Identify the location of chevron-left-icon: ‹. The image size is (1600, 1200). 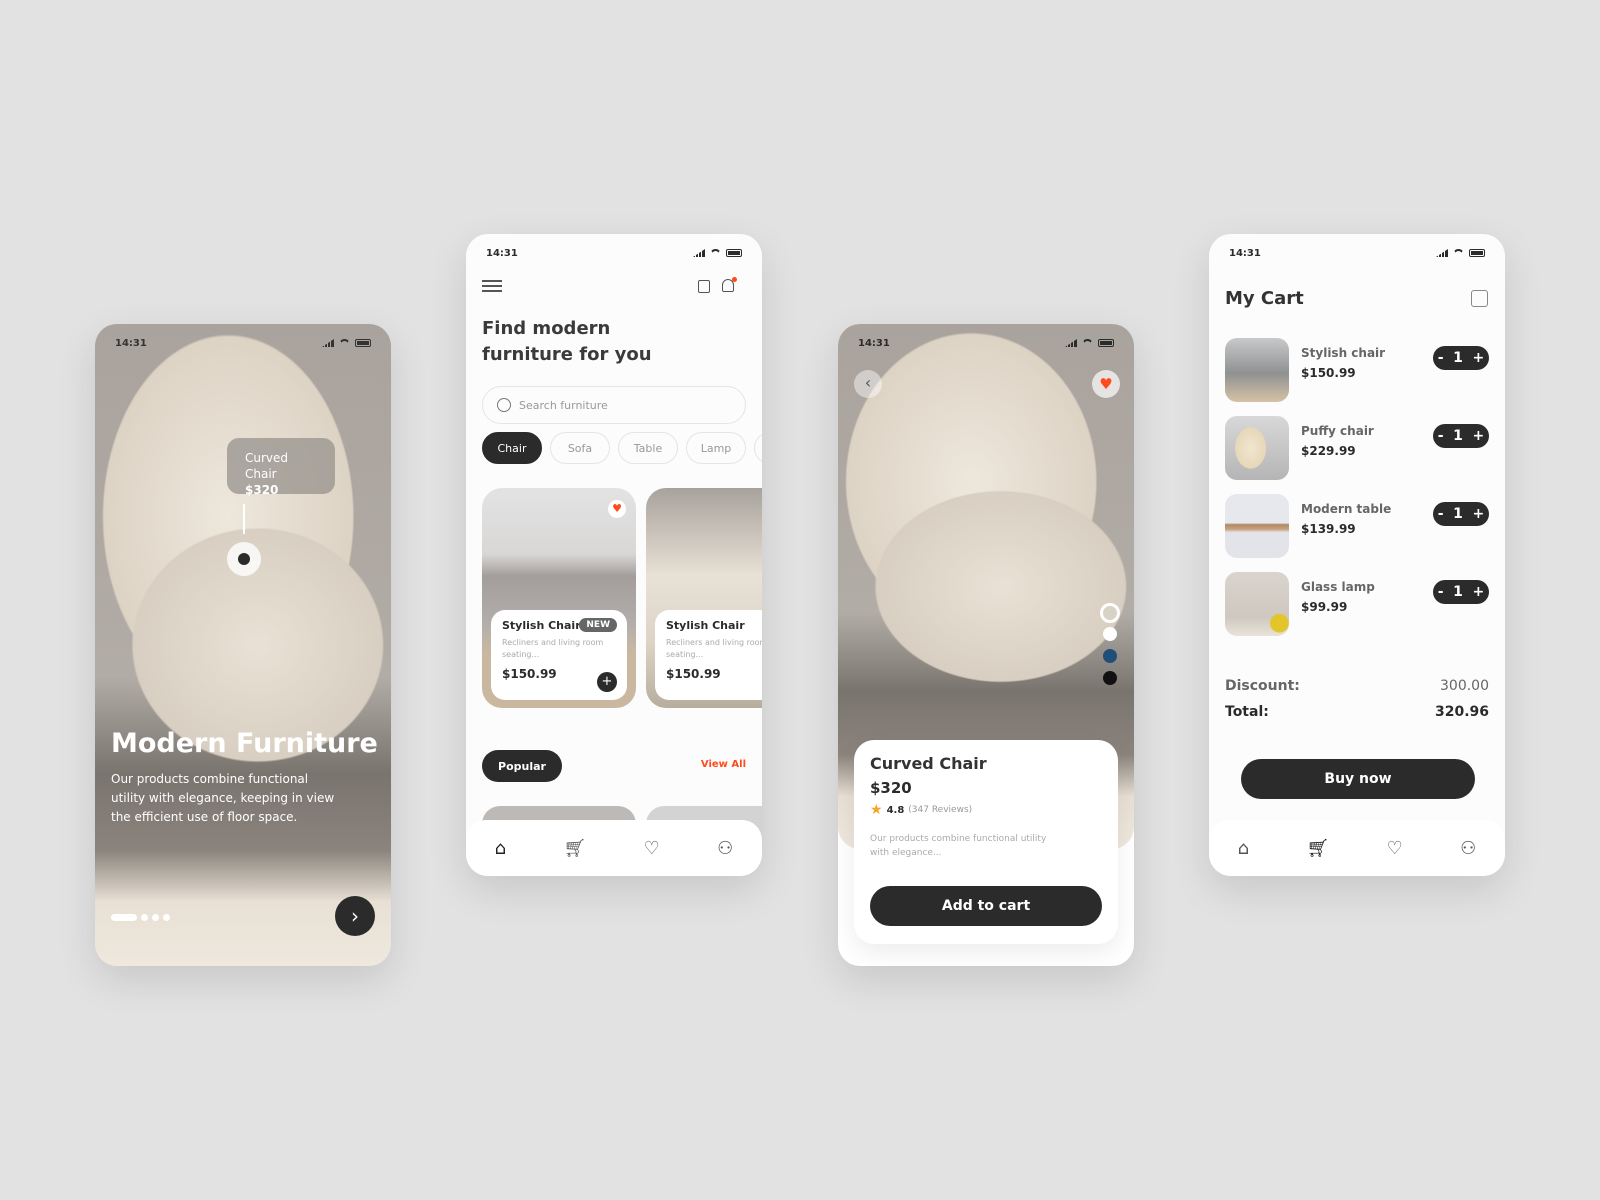
(868, 382).